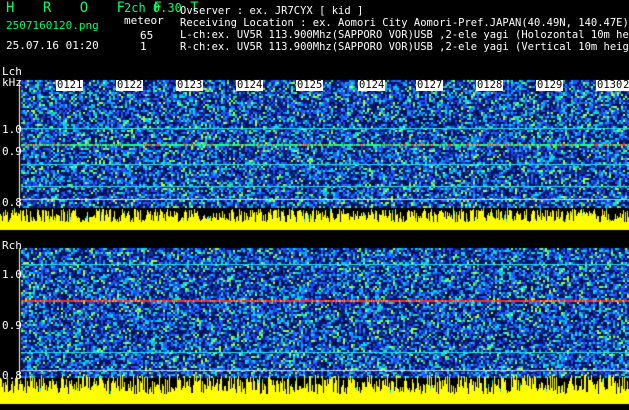 Image resolution: width=629 pixels, height=410 pixels. Describe the element at coordinates (143, 46) in the screenshot. I see `count-secondary: 1` at that location.